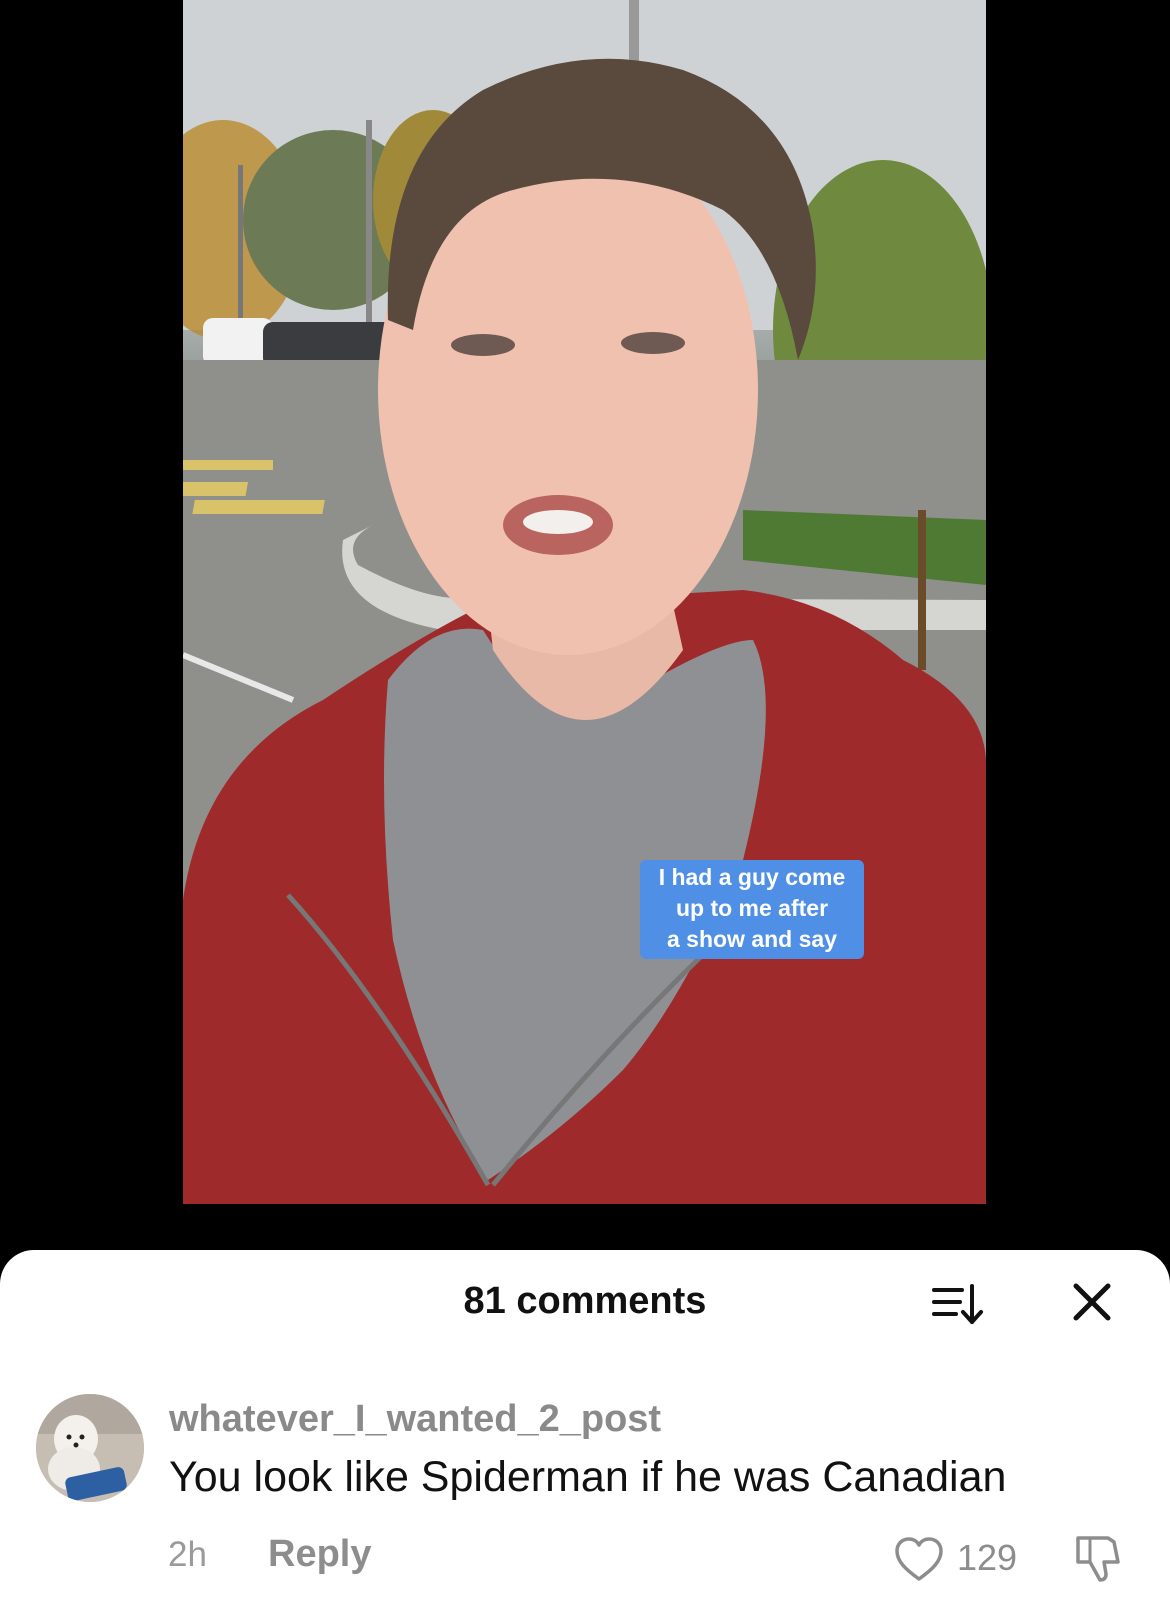 The height and width of the screenshot is (1605, 1170). I want to click on avatar-dog-image, so click(90, 1448).